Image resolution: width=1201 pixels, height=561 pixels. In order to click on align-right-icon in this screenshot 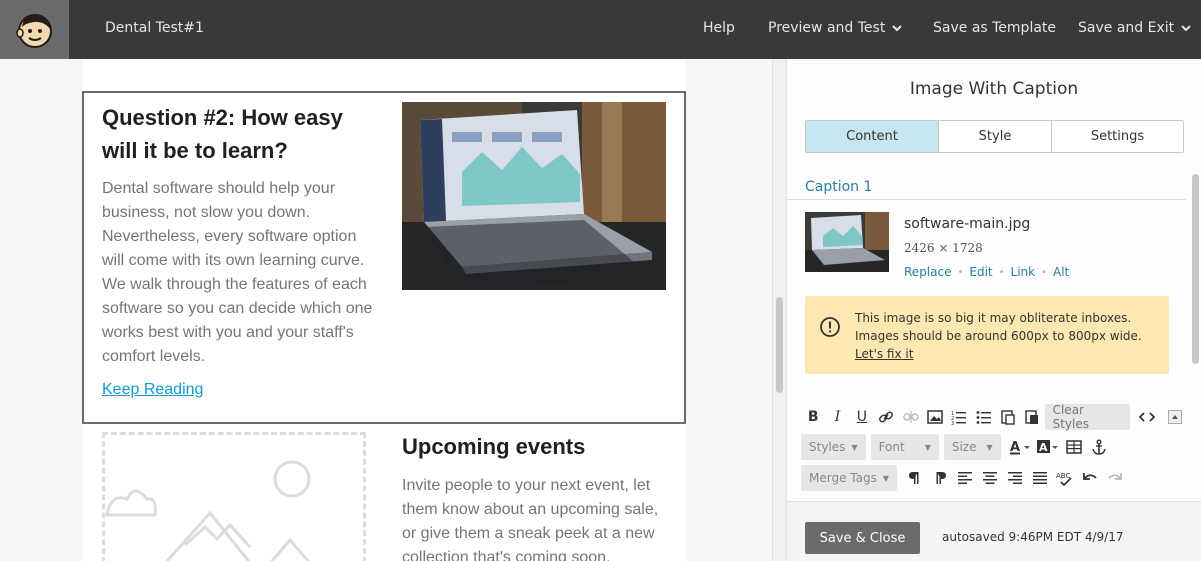, I will do `click(1014, 478)`.